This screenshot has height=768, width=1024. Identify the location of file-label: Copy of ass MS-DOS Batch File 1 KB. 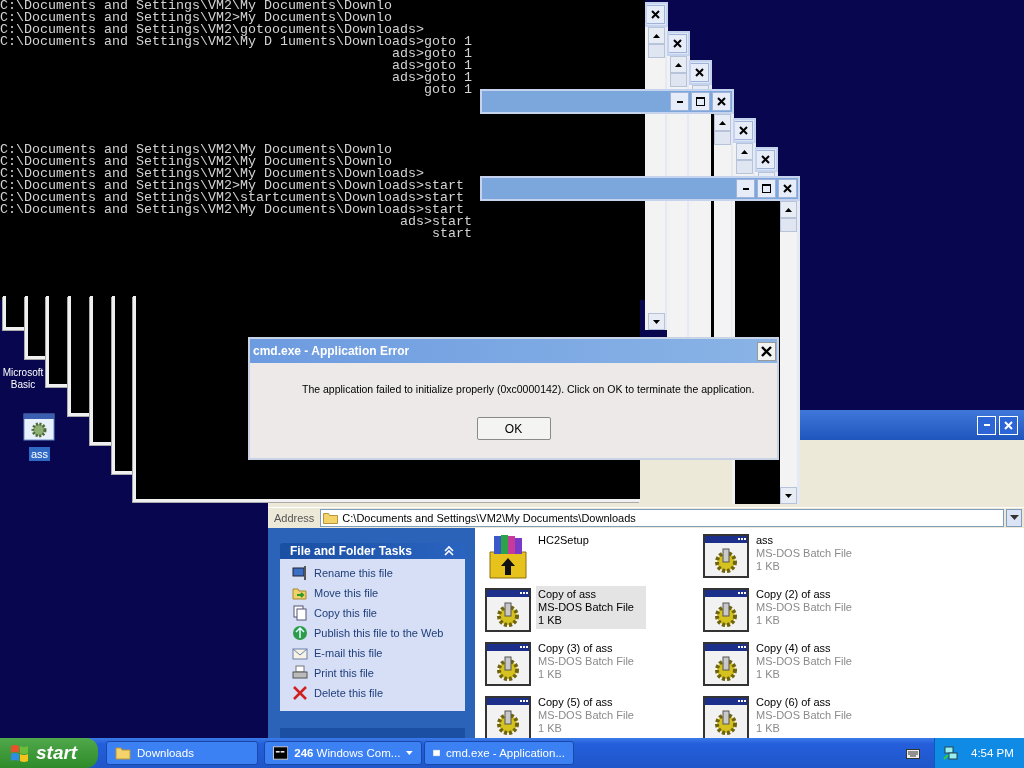
(591, 607).